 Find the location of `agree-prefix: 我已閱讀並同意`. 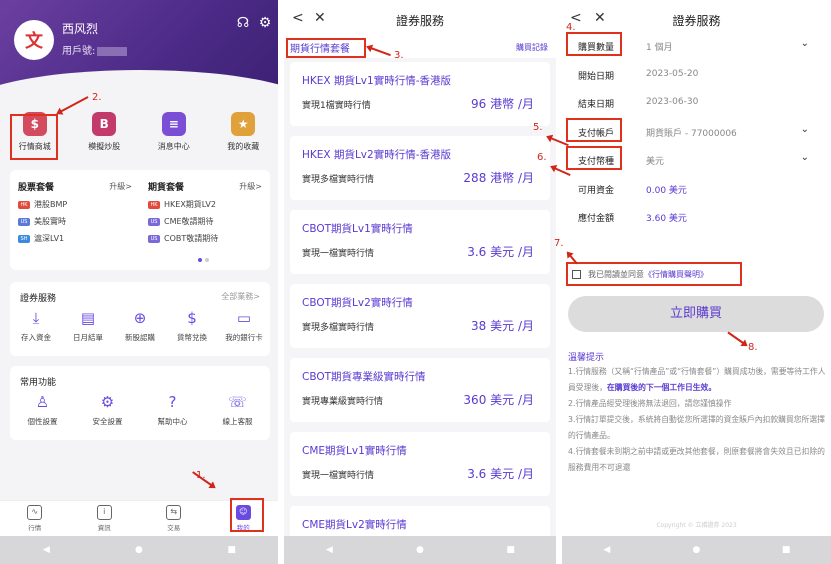

agree-prefix: 我已閱讀並同意 is located at coordinates (616, 274).